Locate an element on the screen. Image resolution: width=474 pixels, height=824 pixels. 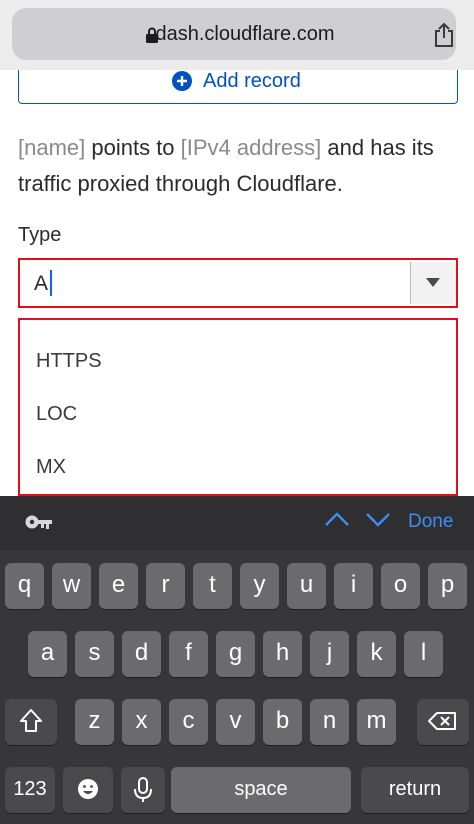
key-s: s is located at coordinates (94, 654).